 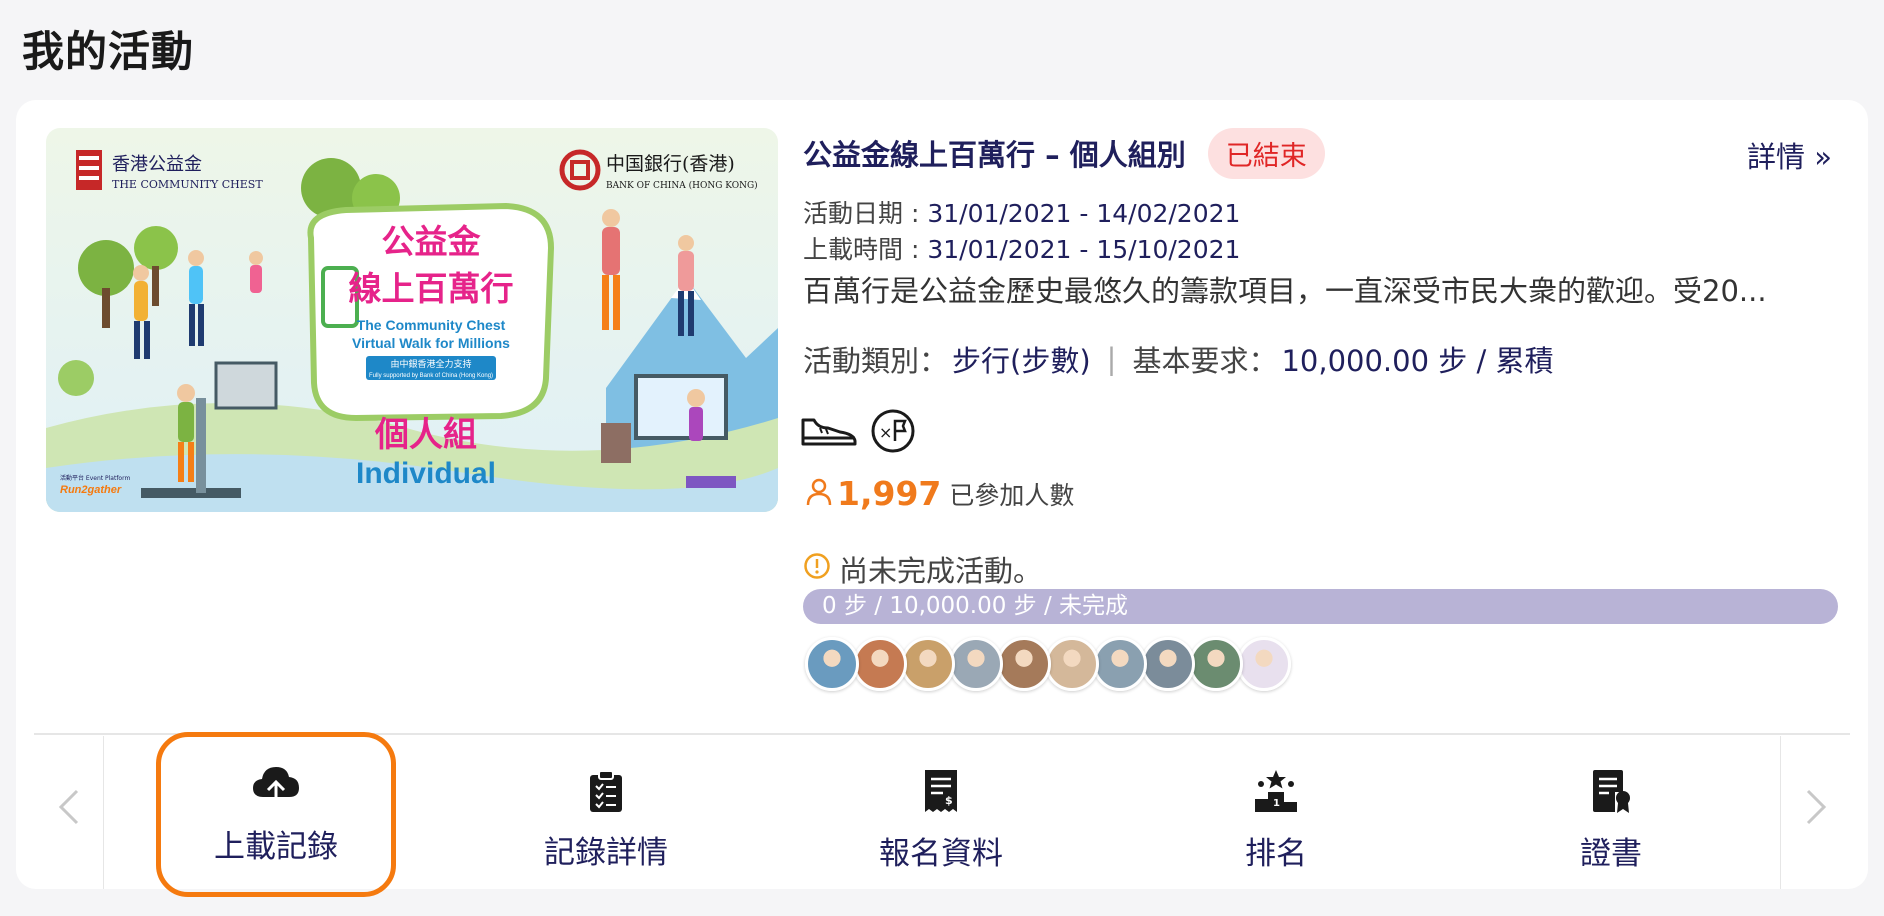 I want to click on action-label: 報名資料, so click(x=941, y=853).